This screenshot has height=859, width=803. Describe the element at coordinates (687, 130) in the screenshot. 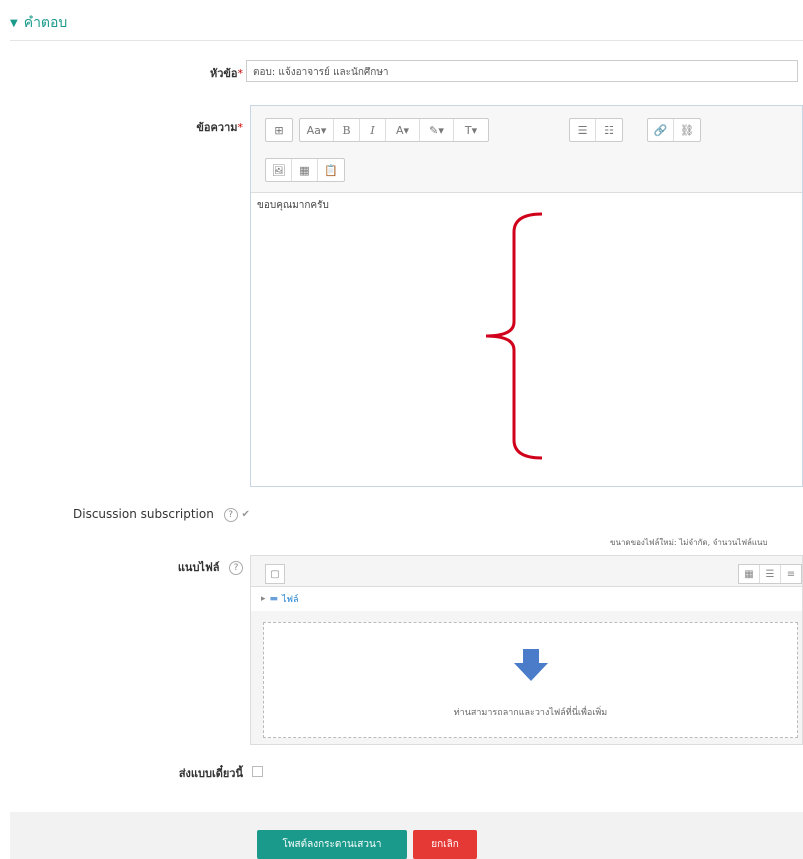

I see `unlink-button: ⛓` at that location.